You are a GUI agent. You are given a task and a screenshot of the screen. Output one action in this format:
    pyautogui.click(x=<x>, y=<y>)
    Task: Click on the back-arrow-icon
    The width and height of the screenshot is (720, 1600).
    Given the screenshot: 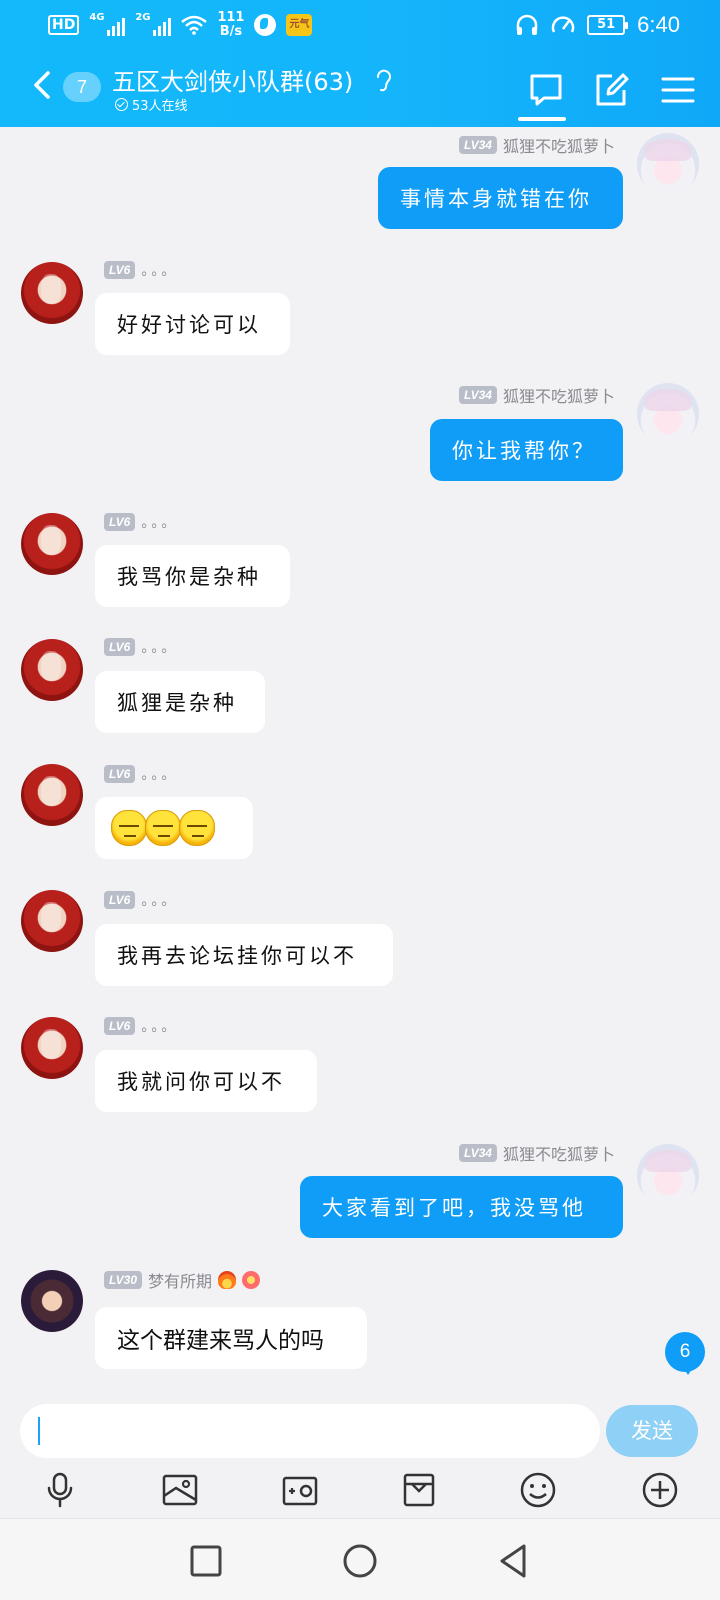 What is the action you would take?
    pyautogui.click(x=44, y=85)
    